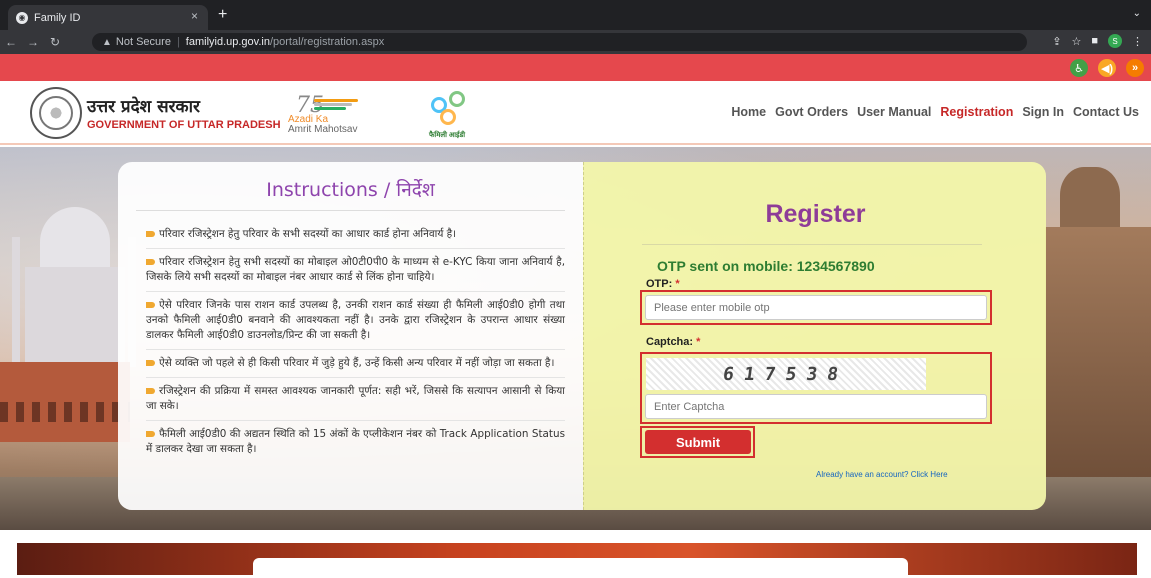  Describe the element at coordinates (786, 374) in the screenshot. I see `captcha-image: 617538` at that location.